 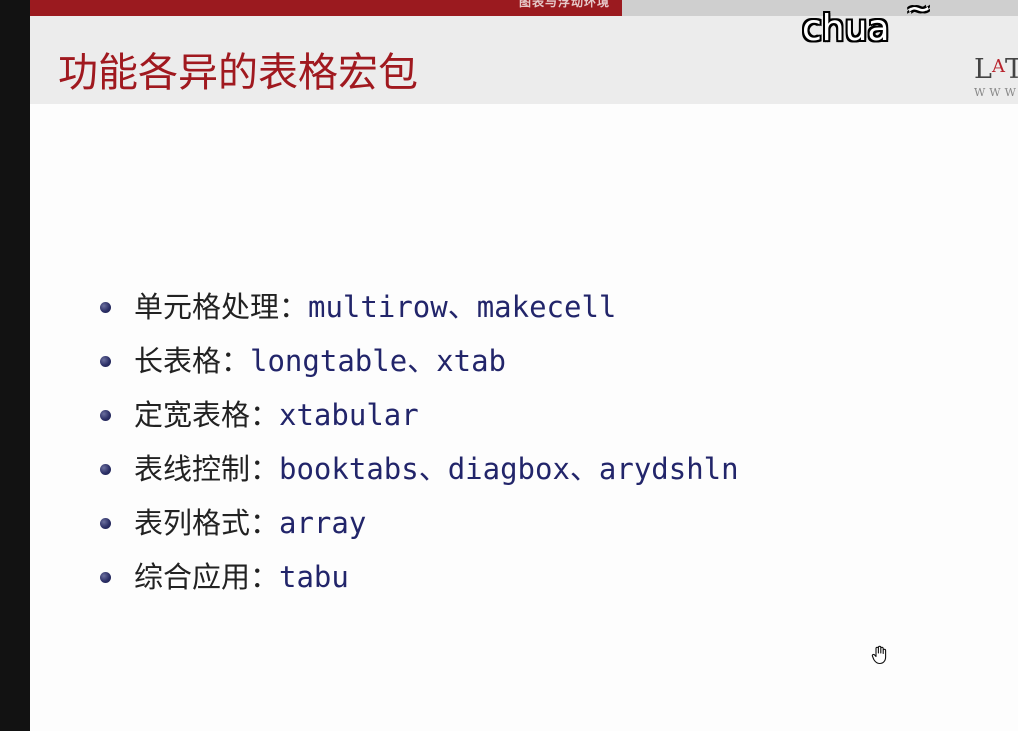 What do you see at coordinates (15, 365) in the screenshot?
I see `left-black-strip` at bounding box center [15, 365].